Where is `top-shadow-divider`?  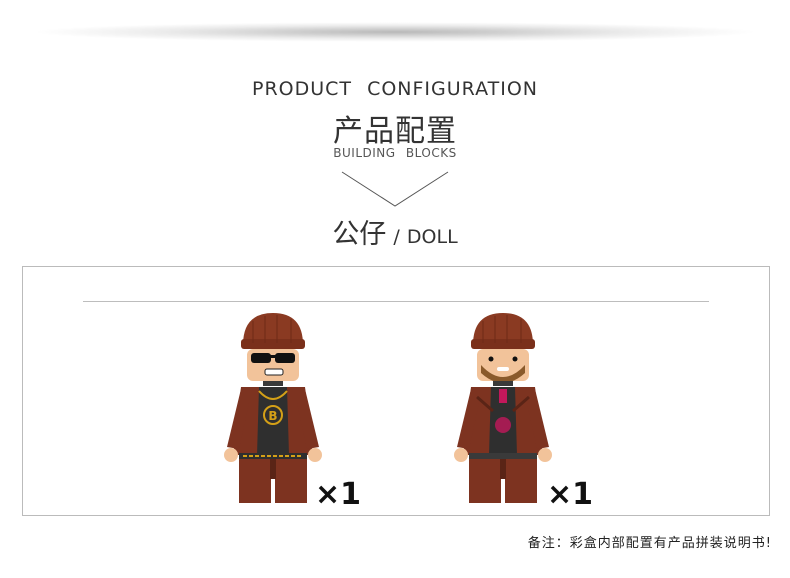
top-shadow-divider is located at coordinates (395, 32).